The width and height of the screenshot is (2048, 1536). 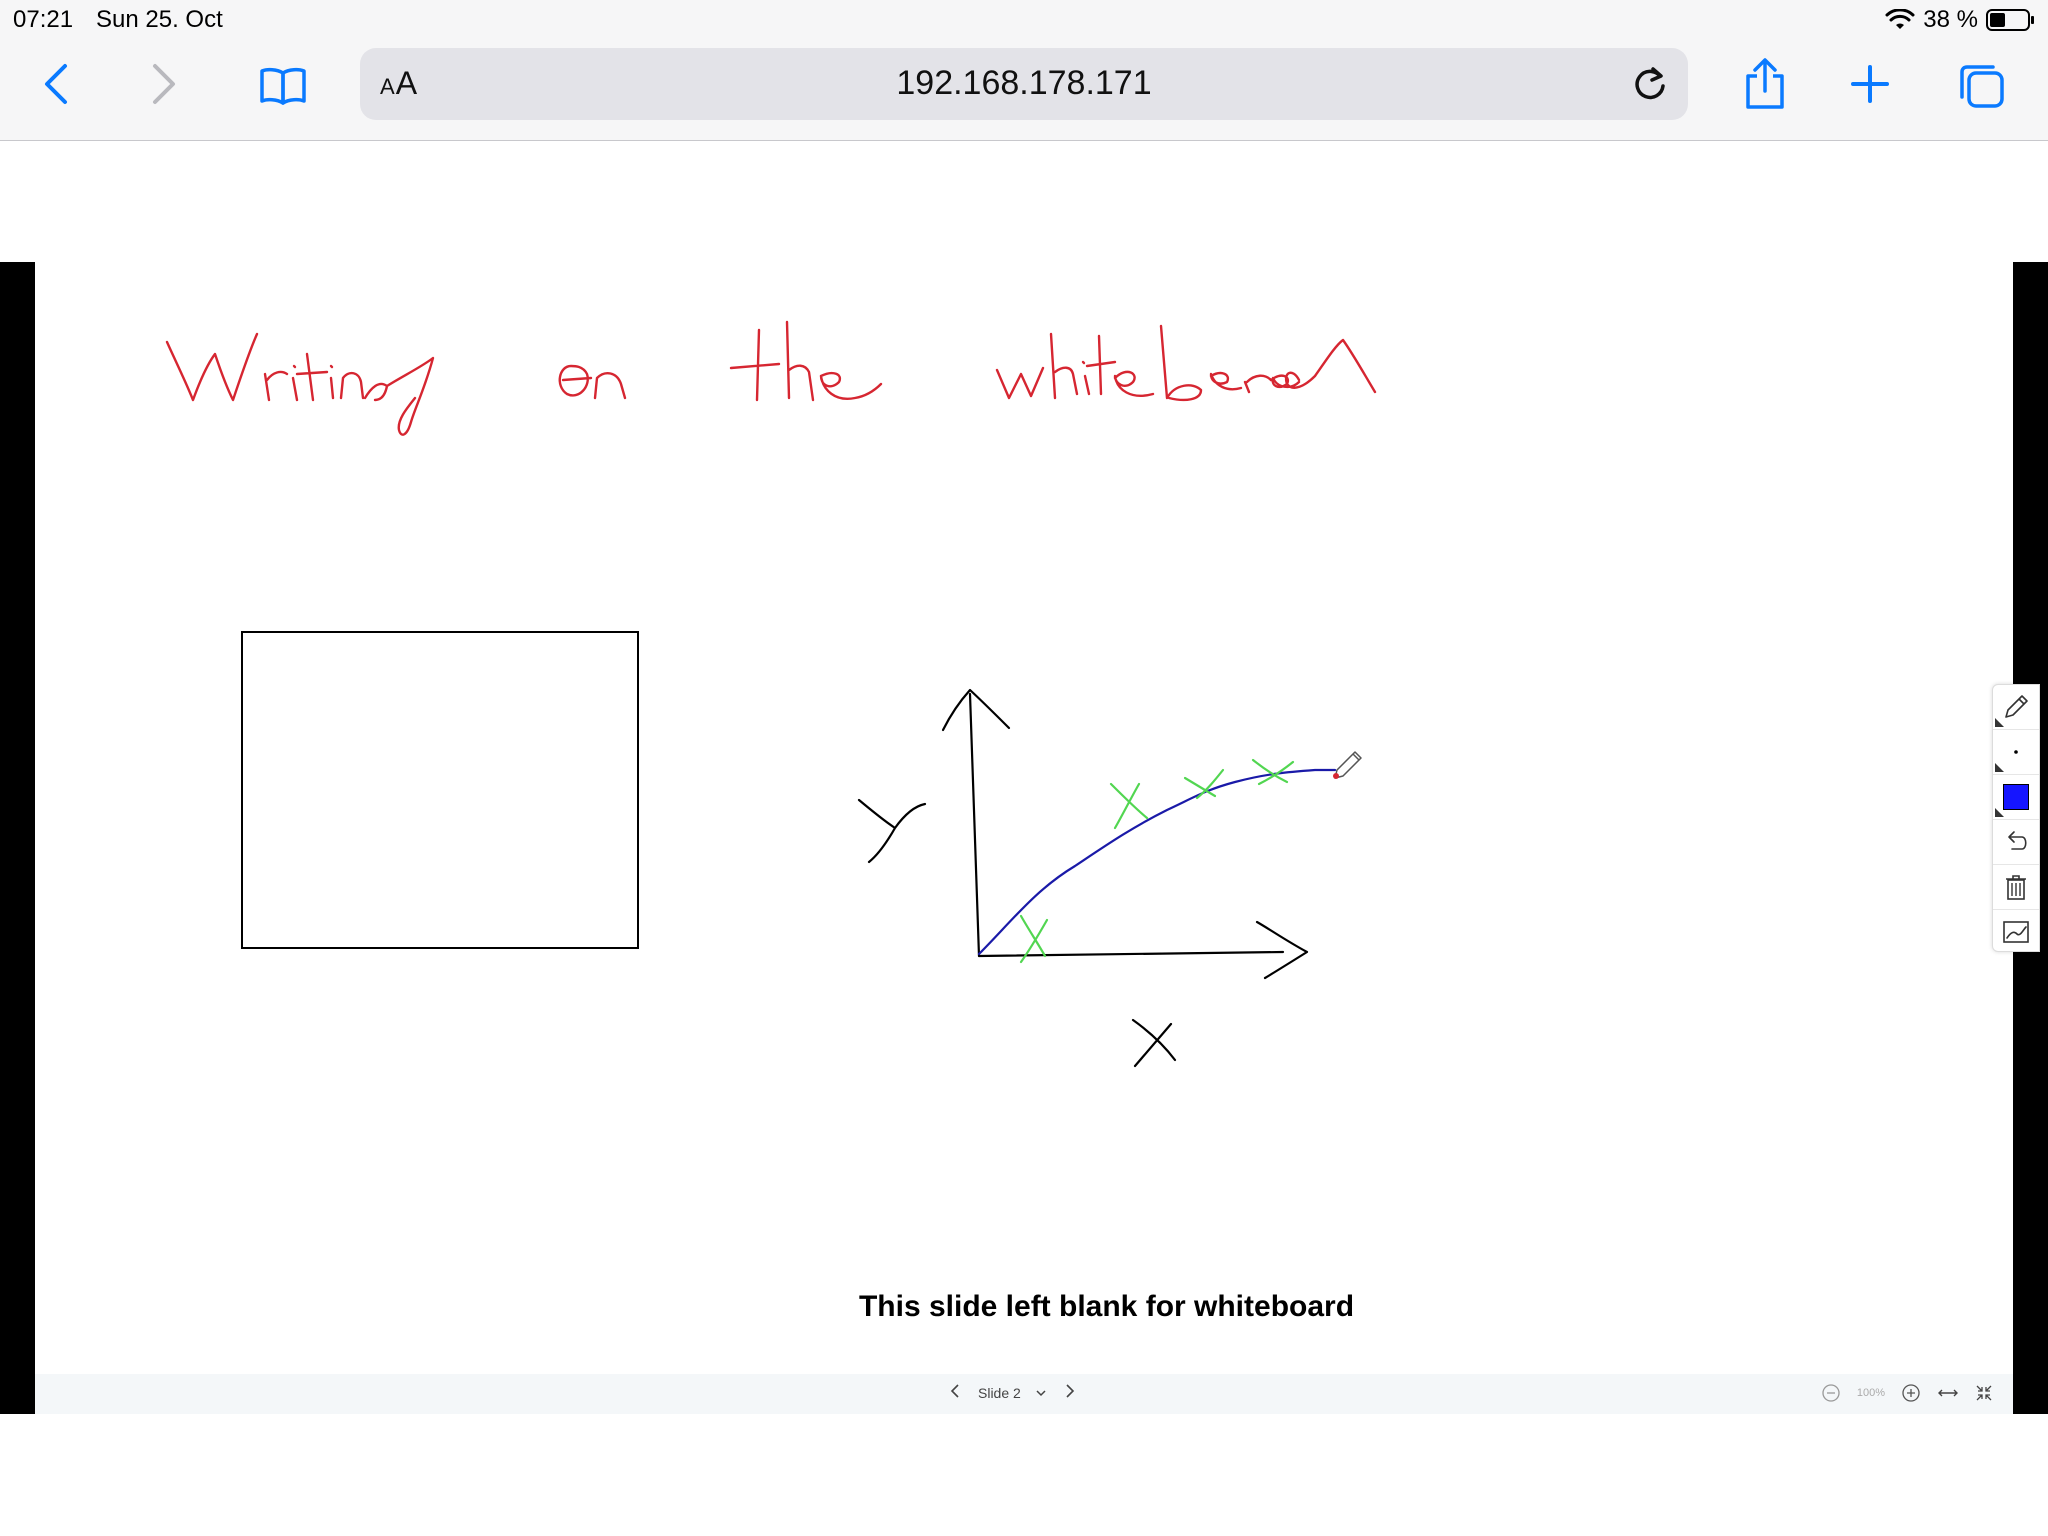 What do you see at coordinates (332, 388) in the screenshot?
I see `hw-letter-i2` at bounding box center [332, 388].